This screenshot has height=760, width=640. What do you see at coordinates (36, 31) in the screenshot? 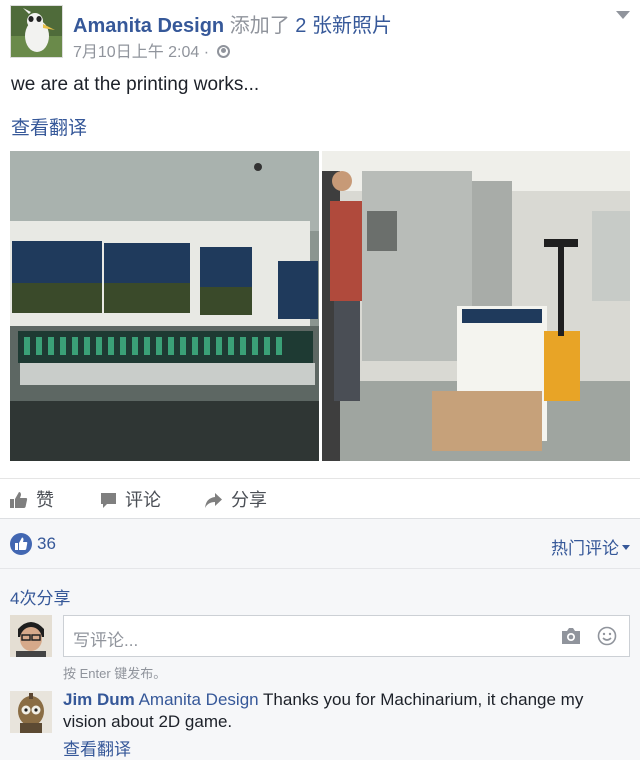
I see `page-avatar` at bounding box center [36, 31].